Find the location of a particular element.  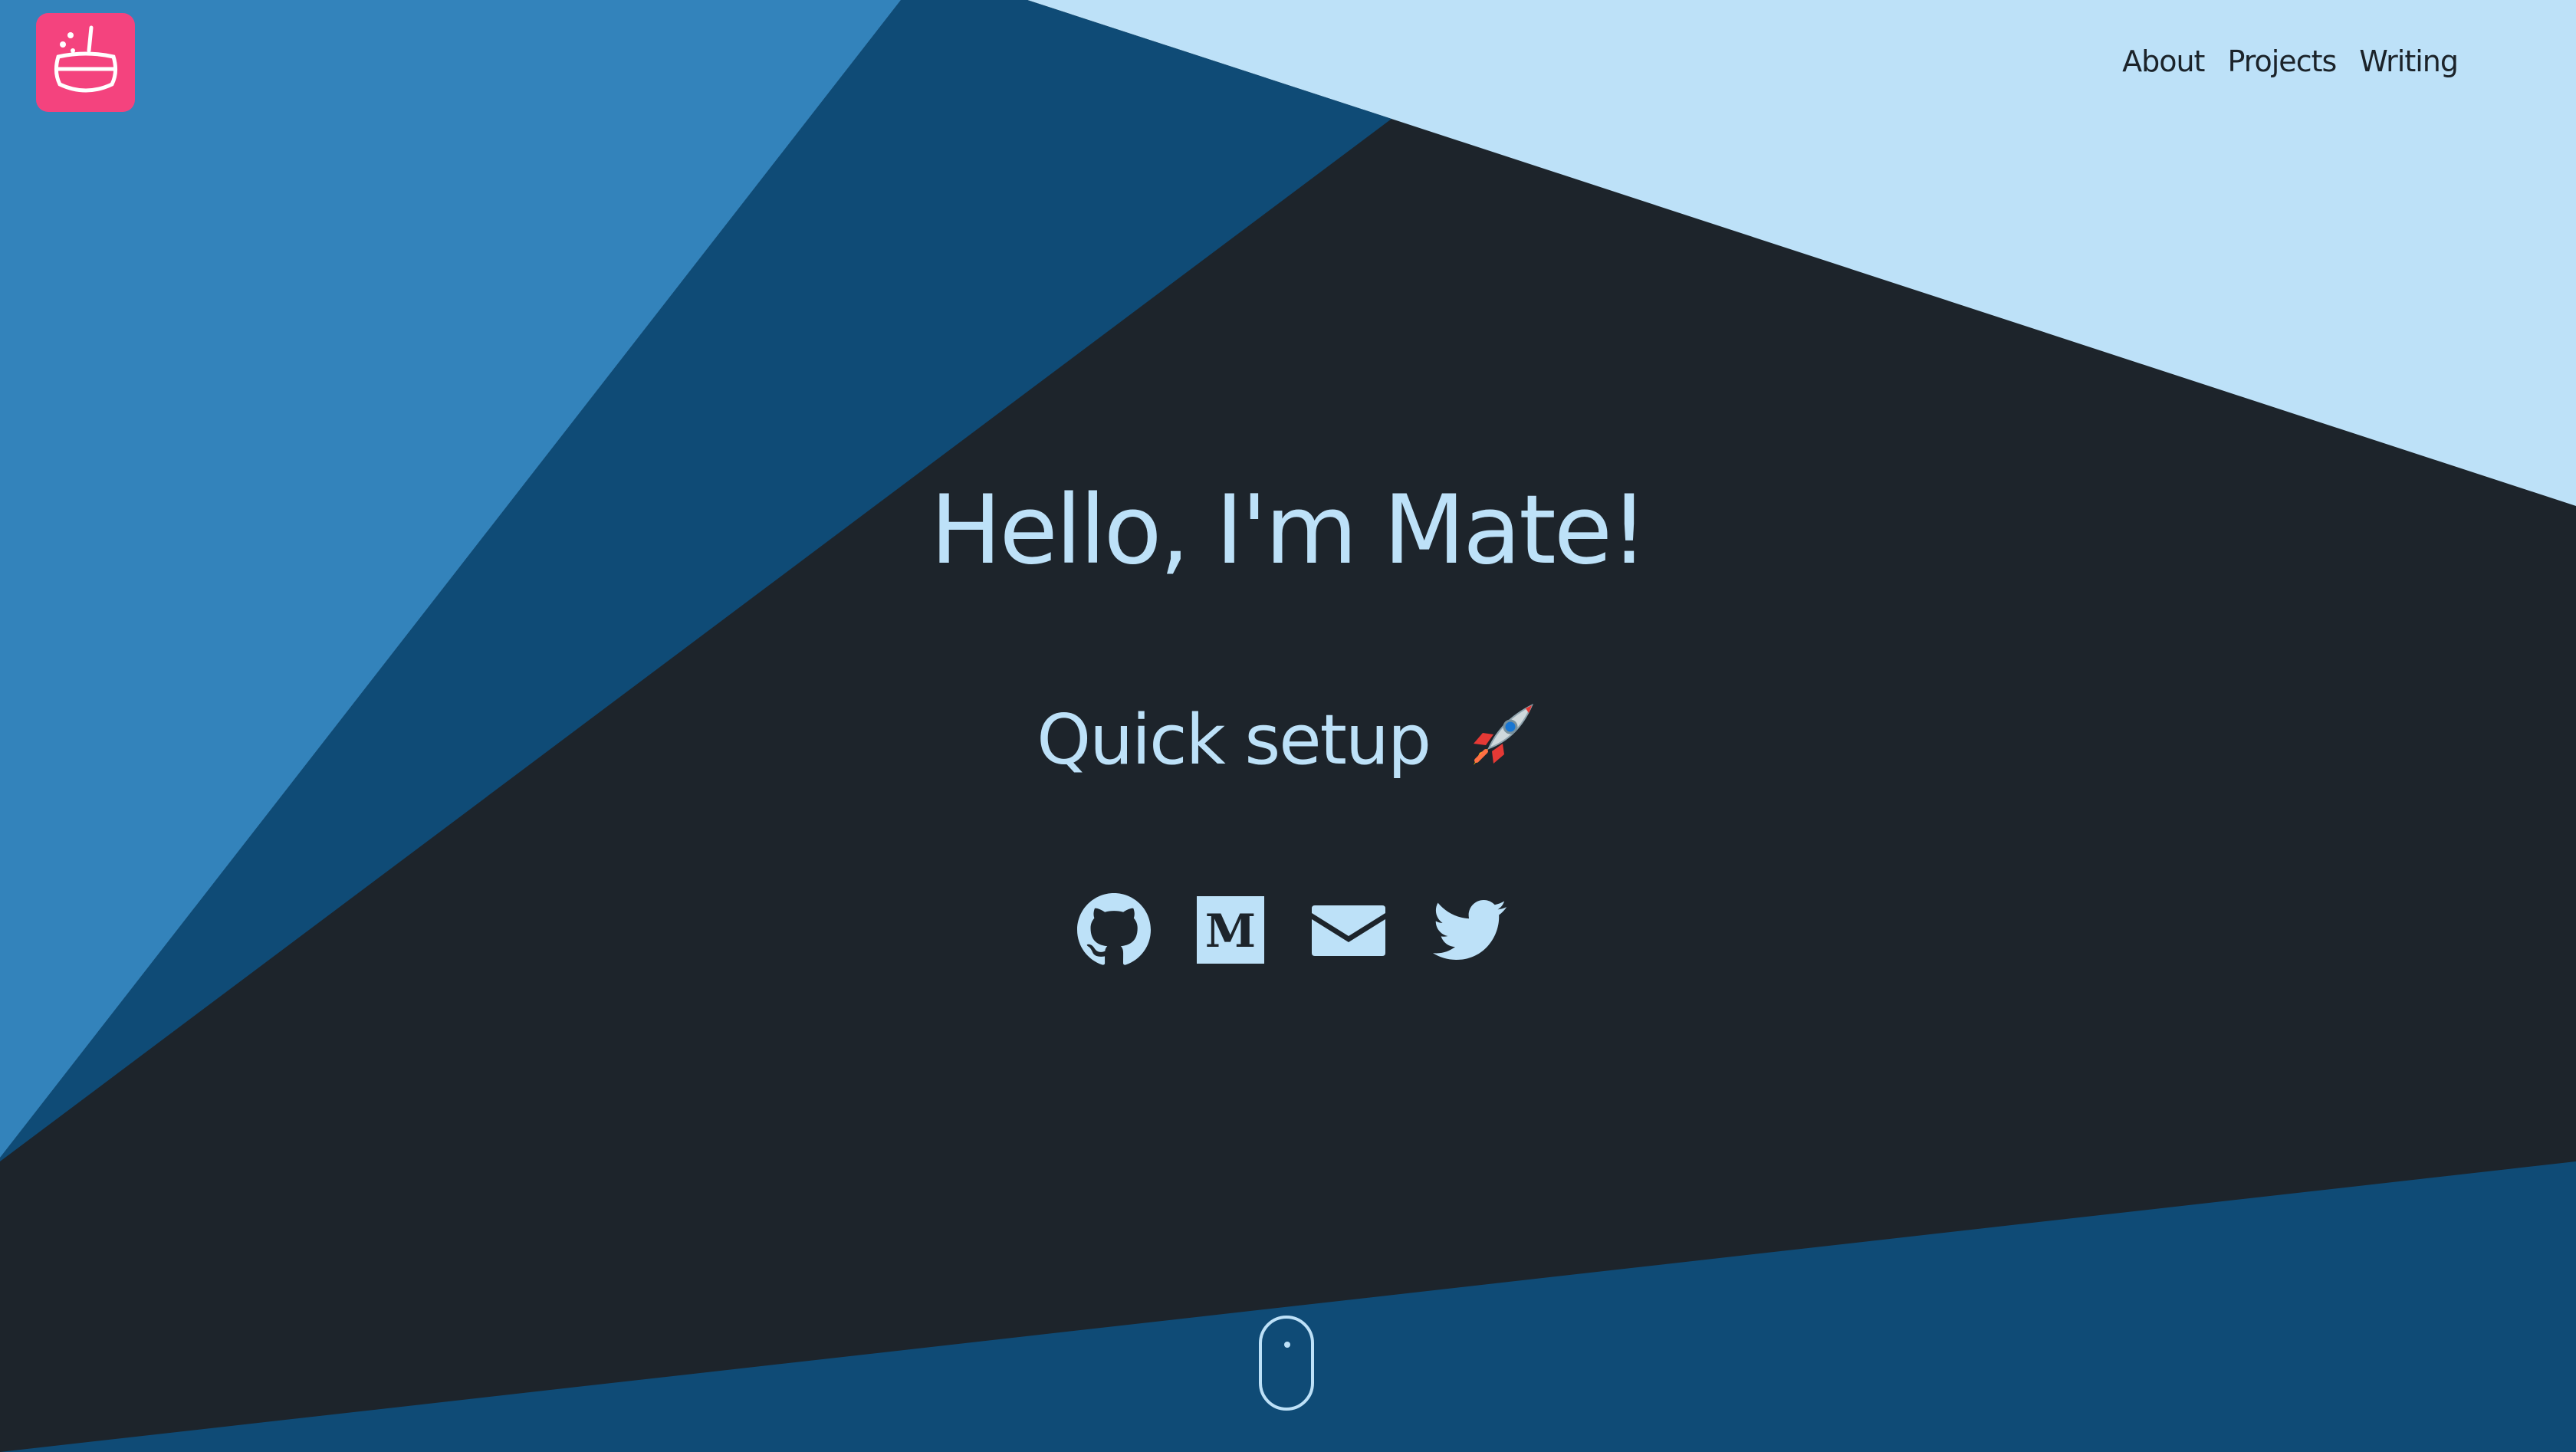

github-icon is located at coordinates (1114, 929).